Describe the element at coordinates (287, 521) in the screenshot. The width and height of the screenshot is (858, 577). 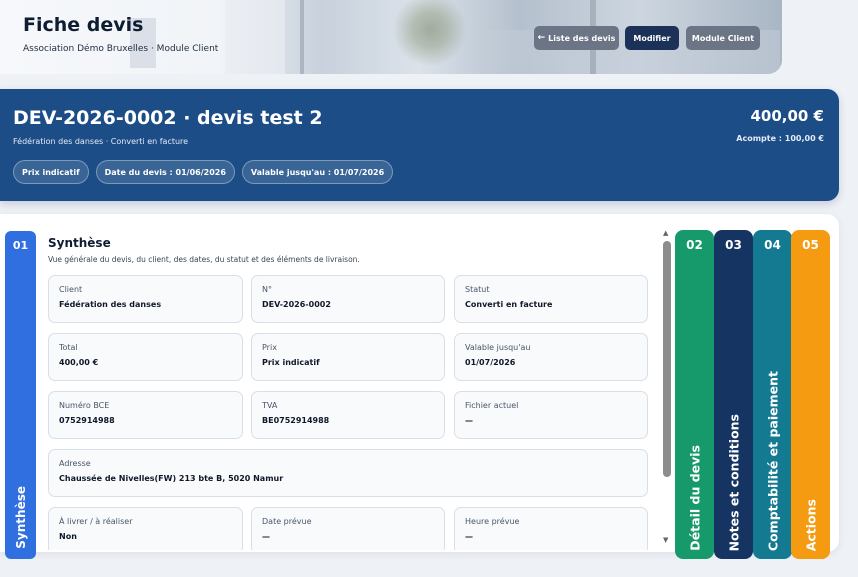
I see `field-label: Date prévue` at that location.